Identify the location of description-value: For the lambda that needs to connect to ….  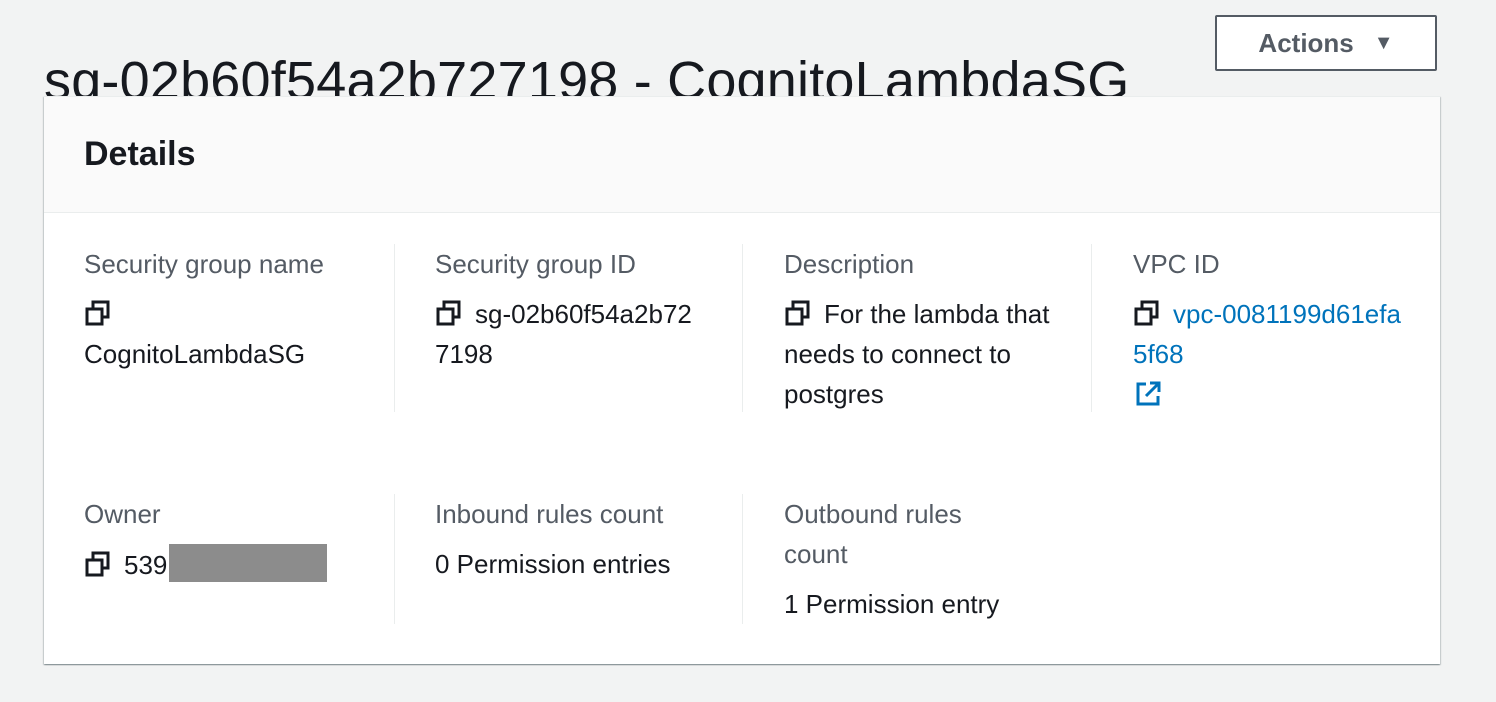
(917, 354).